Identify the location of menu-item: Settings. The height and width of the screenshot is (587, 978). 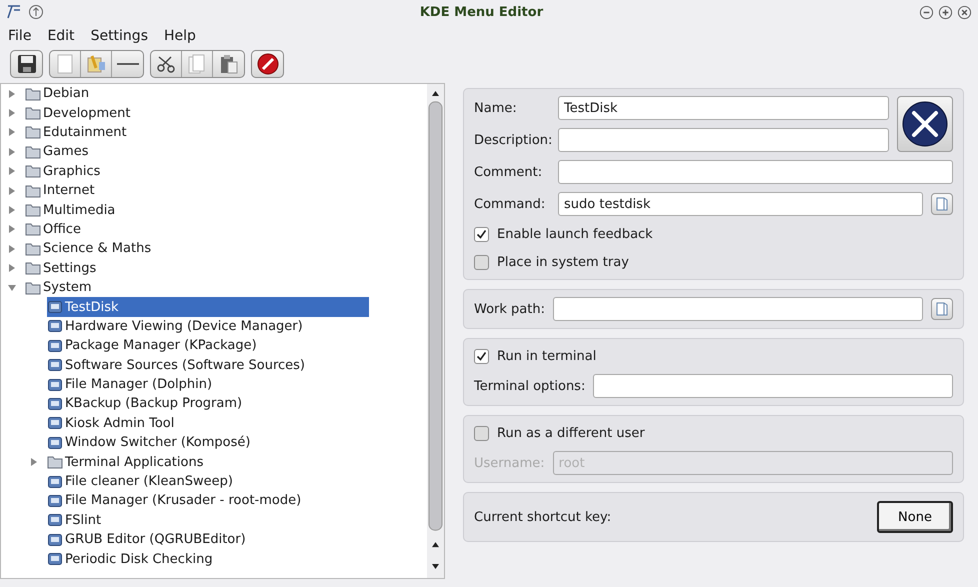
(119, 36).